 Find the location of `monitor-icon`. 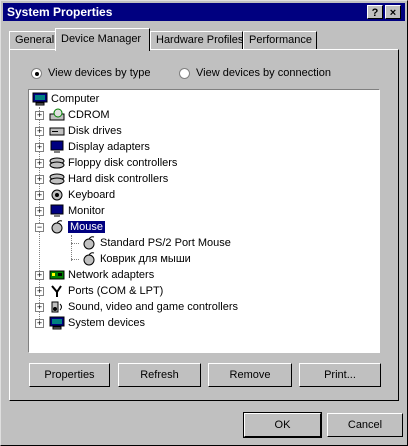

monitor-icon is located at coordinates (57, 210).